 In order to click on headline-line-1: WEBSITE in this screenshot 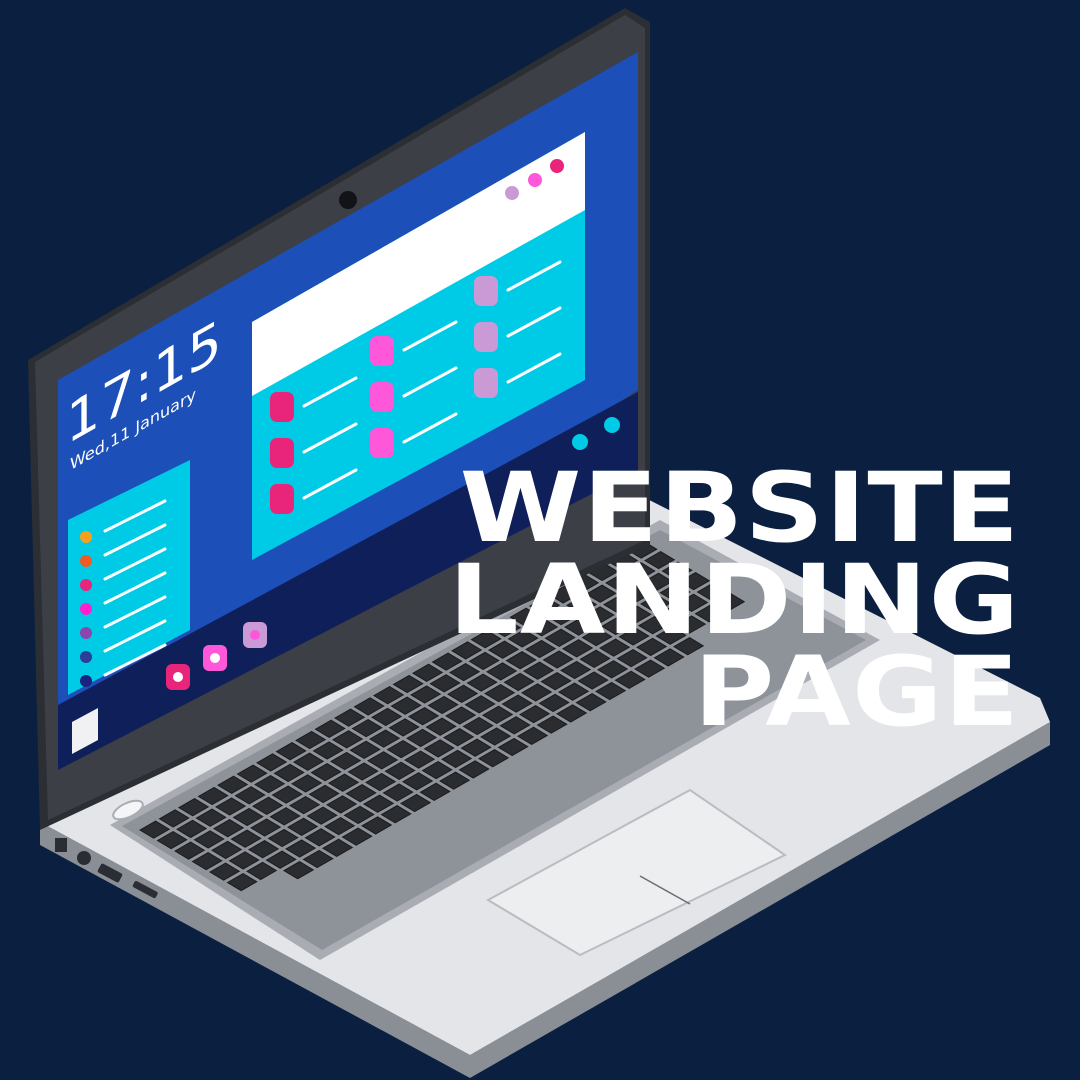, I will do `click(739, 508)`.